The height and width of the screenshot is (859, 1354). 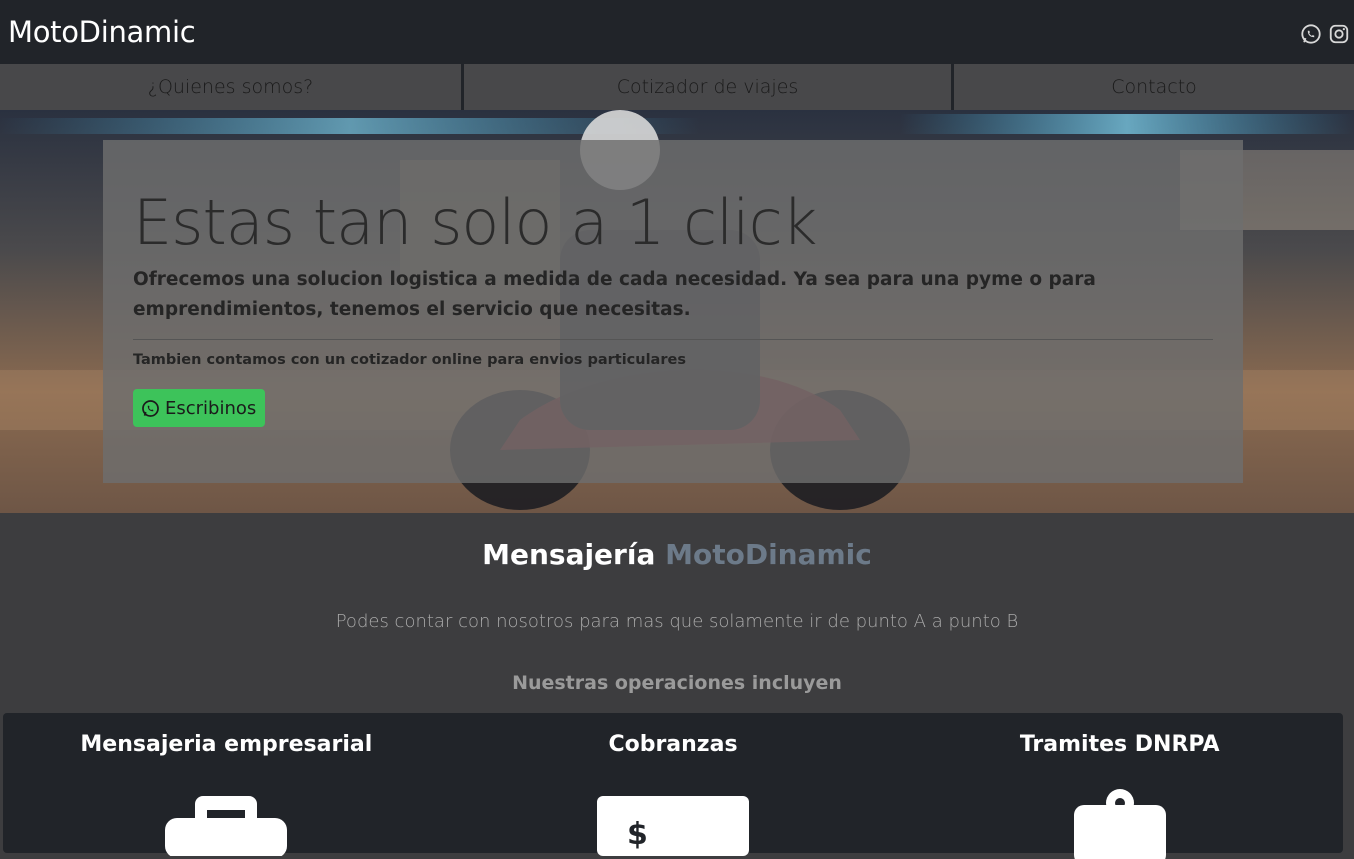 What do you see at coordinates (1154, 87) in the screenshot?
I see `nav-item-contacto: Contacto` at bounding box center [1154, 87].